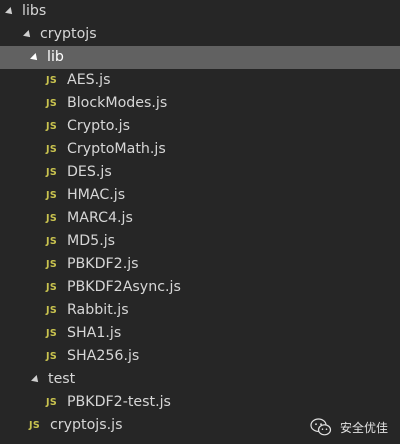 Image resolution: width=400 pixels, height=444 pixels. Describe the element at coordinates (103, 264) in the screenshot. I see `file-label: PBKDF2.js` at that location.